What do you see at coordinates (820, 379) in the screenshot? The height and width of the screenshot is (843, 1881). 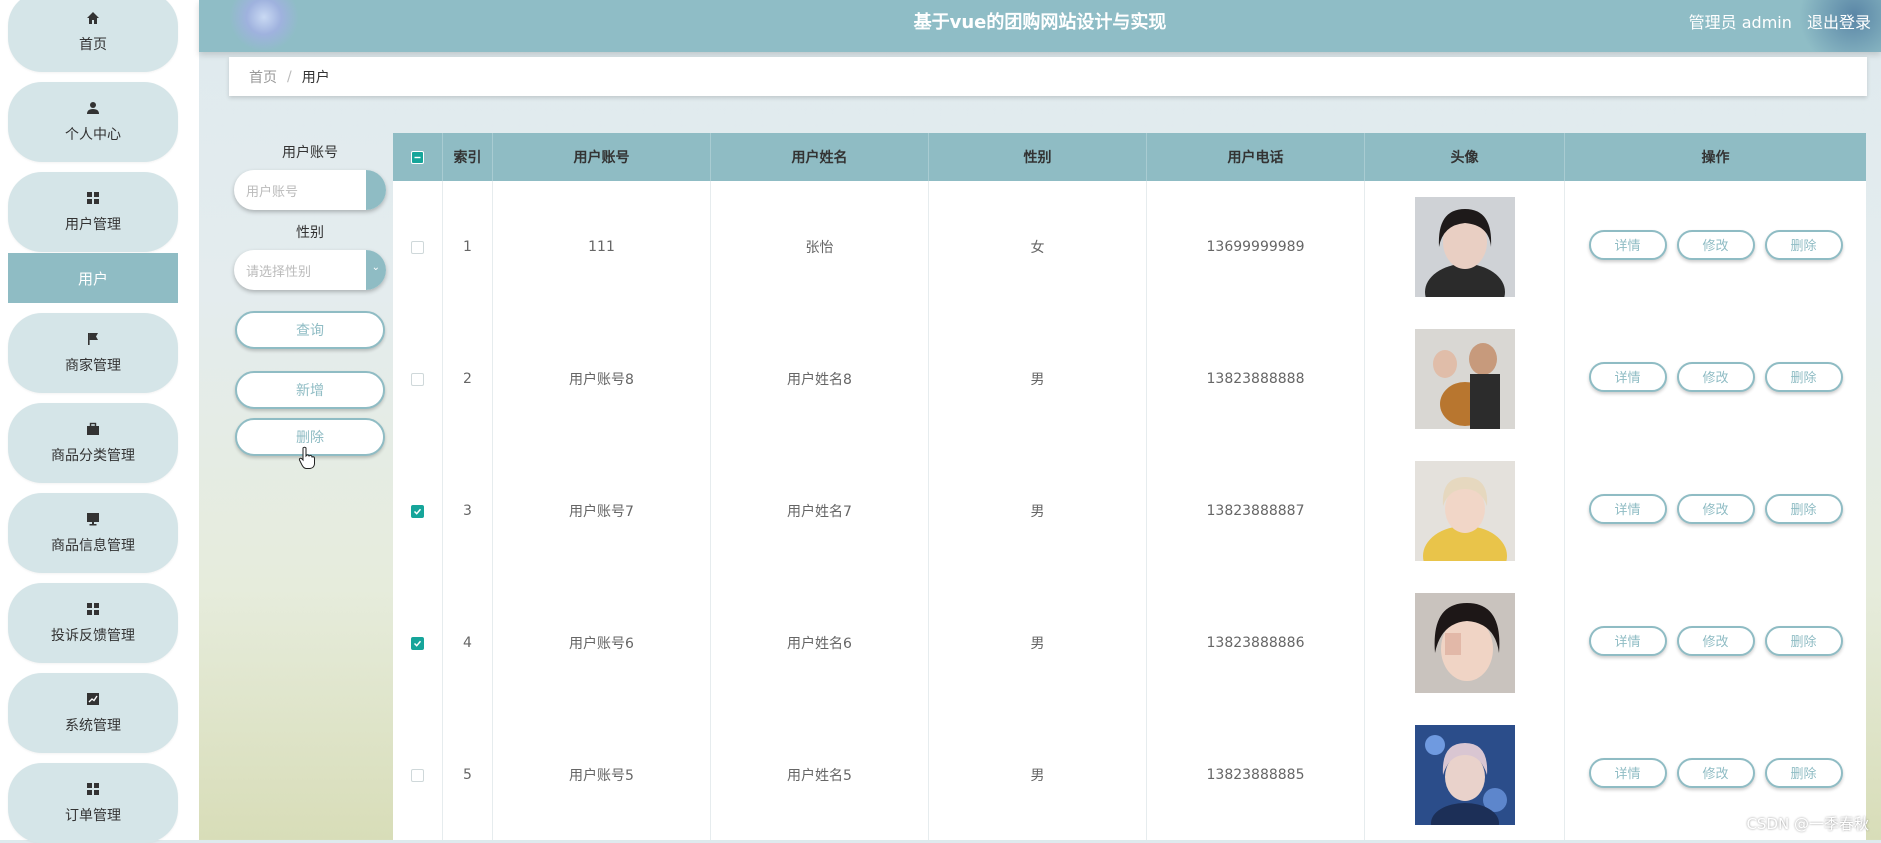 I see `cell-name: 用户姓名8` at bounding box center [820, 379].